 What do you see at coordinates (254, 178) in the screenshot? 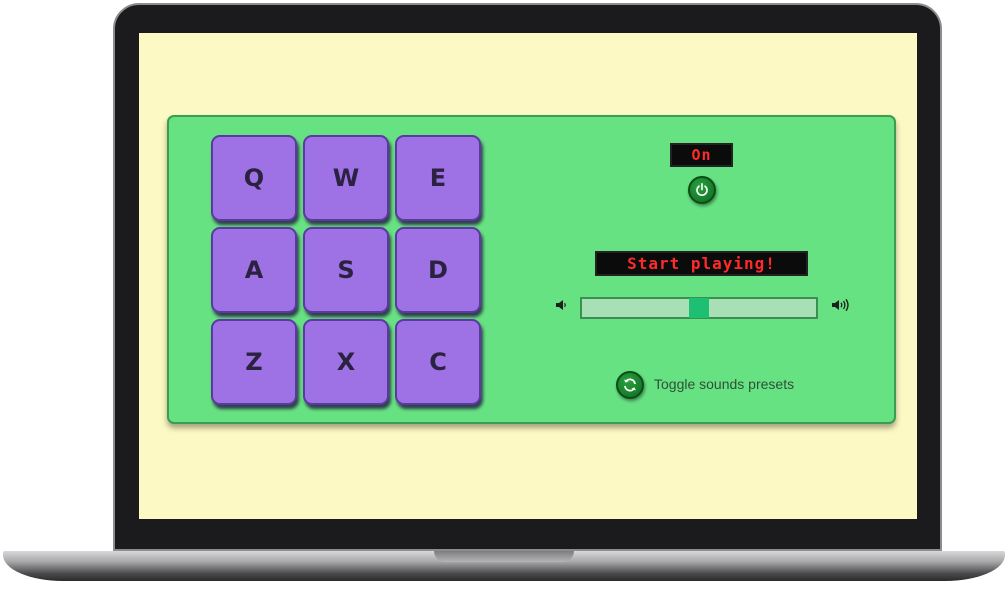
I see `drum-pad-q: Q` at bounding box center [254, 178].